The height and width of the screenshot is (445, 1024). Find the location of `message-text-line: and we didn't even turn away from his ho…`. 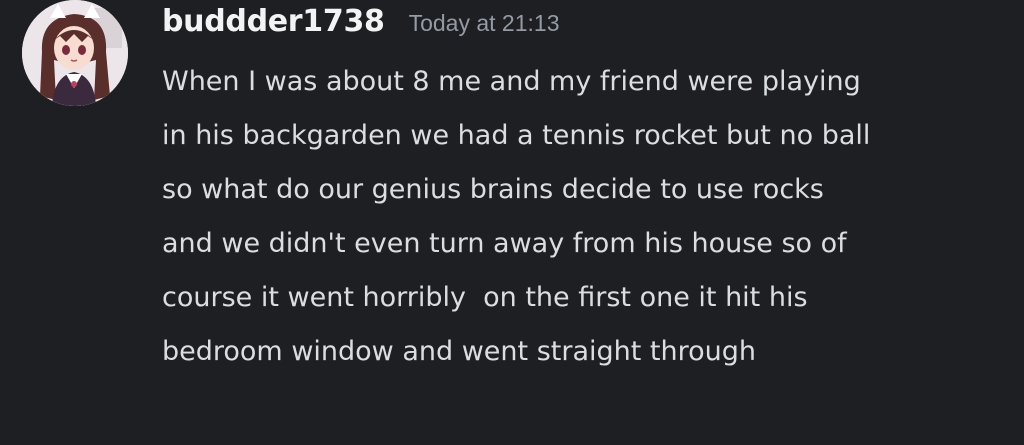

message-text-line: and we didn't even turn away from his ho… is located at coordinates (504, 243).